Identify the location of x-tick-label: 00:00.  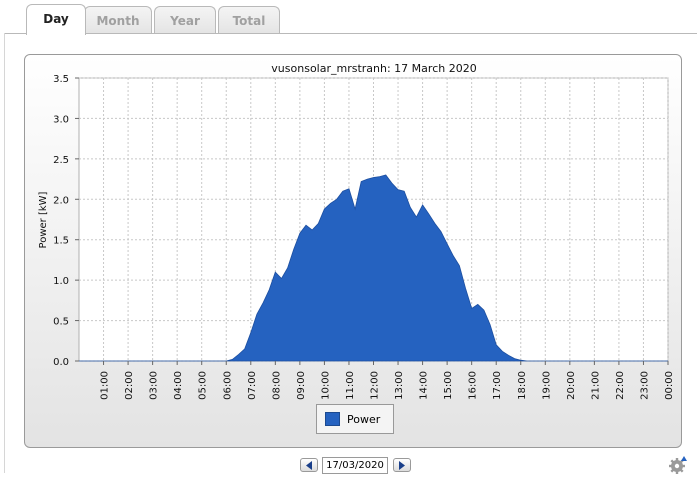
(669, 385).